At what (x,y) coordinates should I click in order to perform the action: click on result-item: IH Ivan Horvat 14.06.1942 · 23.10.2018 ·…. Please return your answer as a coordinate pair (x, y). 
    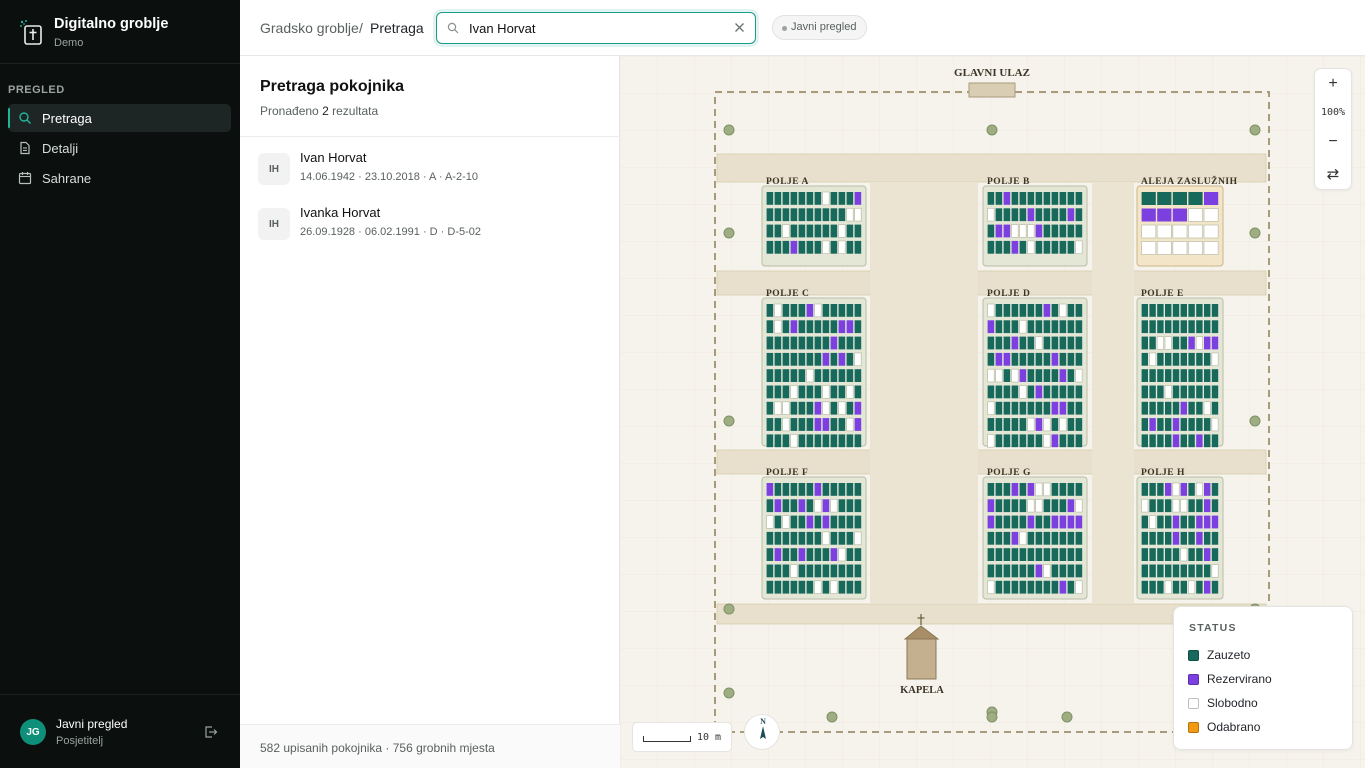
    Looking at the image, I should click on (430, 177).